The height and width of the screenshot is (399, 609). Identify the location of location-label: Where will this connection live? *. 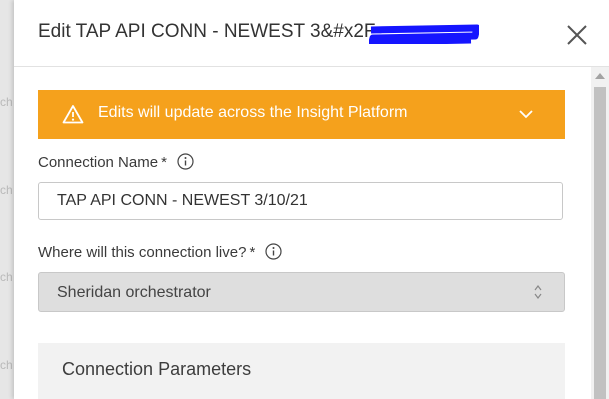
(160, 252).